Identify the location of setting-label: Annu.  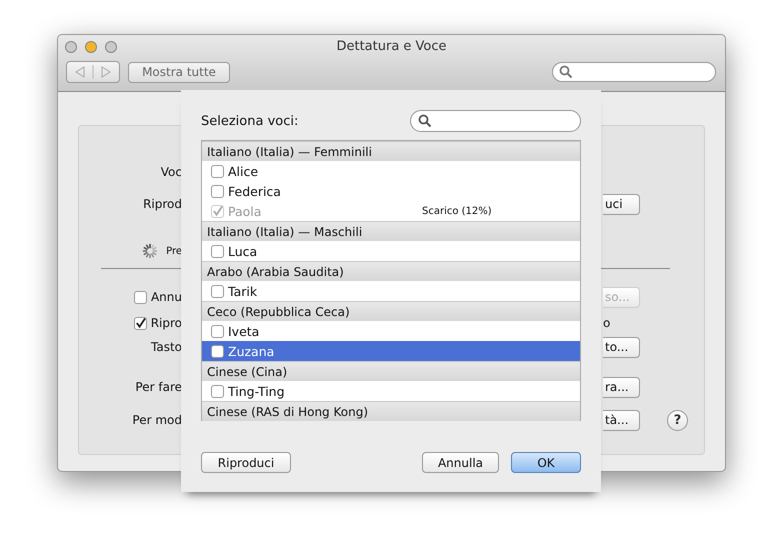
(166, 297).